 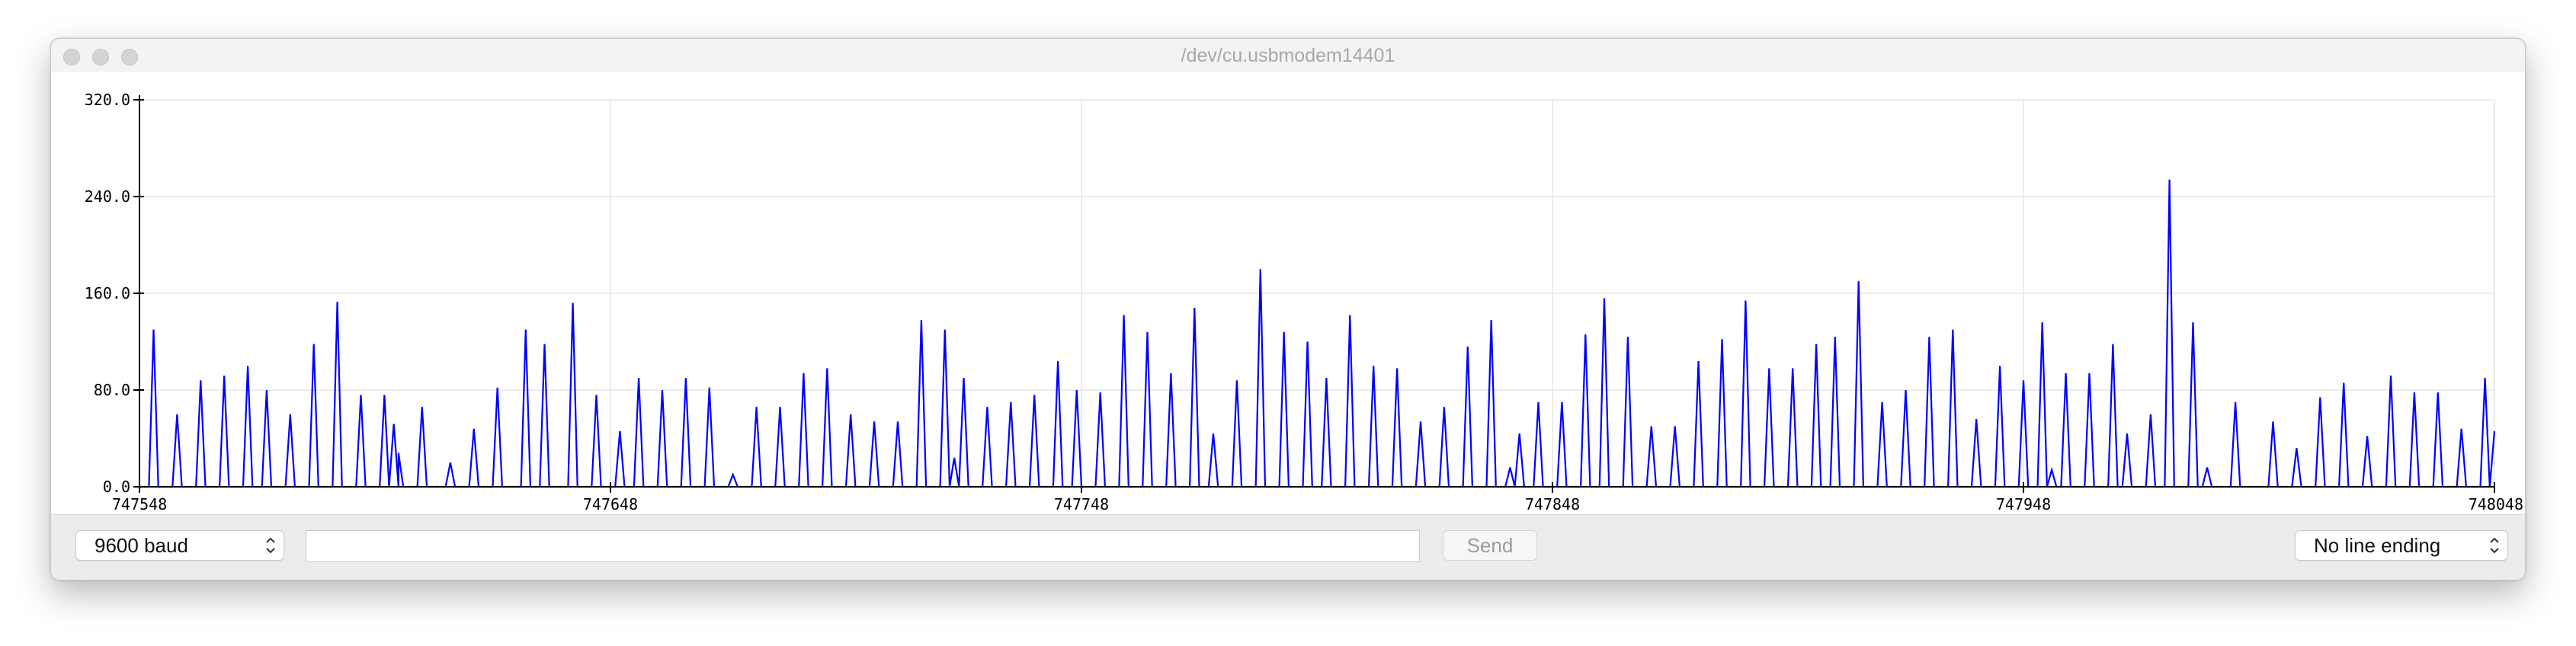 I want to click on baud-rate-label: 9600 baud, so click(x=141, y=545).